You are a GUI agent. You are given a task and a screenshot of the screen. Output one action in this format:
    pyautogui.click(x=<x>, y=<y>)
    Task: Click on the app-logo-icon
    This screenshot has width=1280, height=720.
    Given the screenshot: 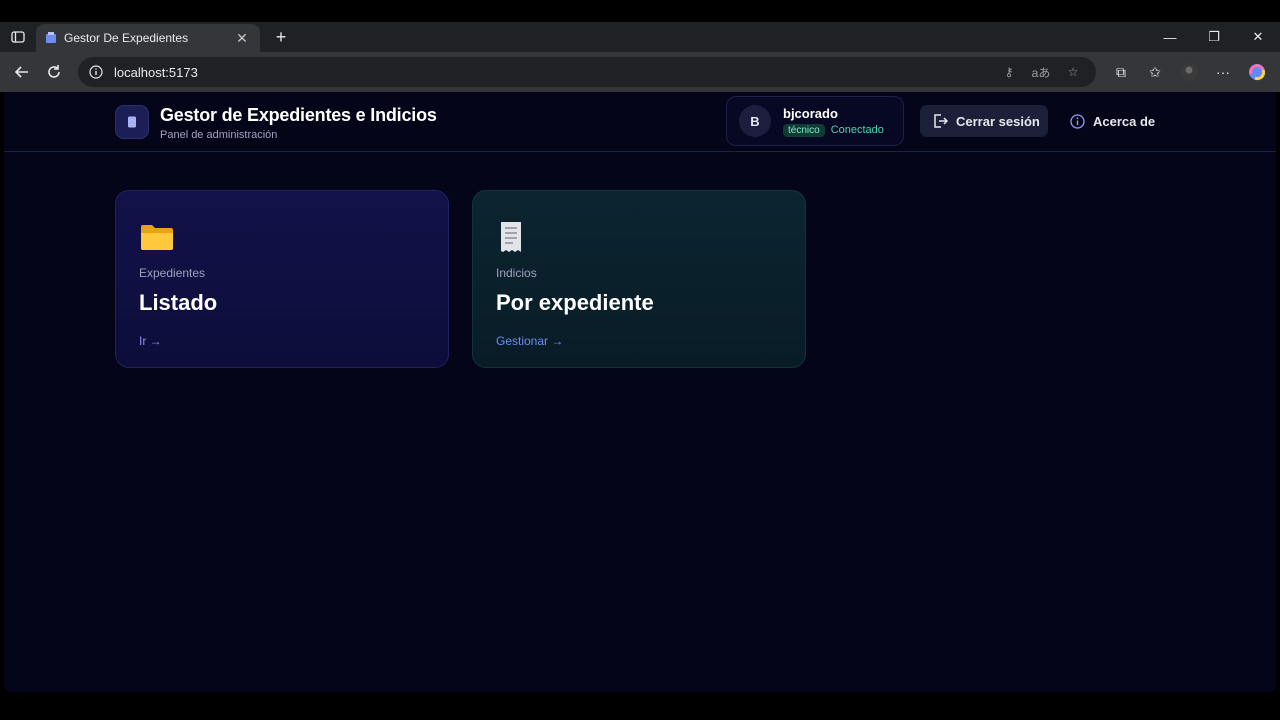 What is the action you would take?
    pyautogui.click(x=132, y=122)
    